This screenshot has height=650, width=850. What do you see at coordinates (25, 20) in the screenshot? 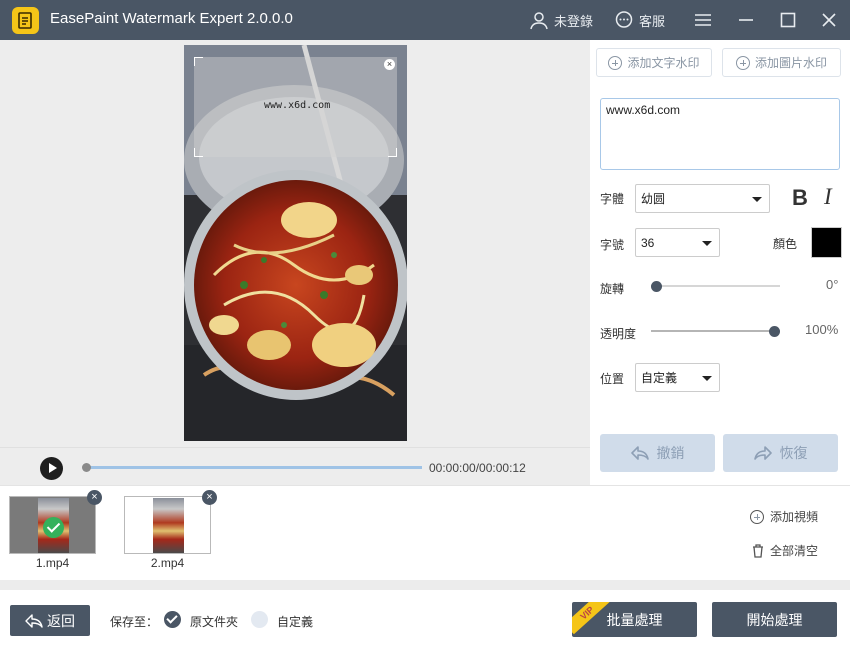
I see `app-logo-icon` at bounding box center [25, 20].